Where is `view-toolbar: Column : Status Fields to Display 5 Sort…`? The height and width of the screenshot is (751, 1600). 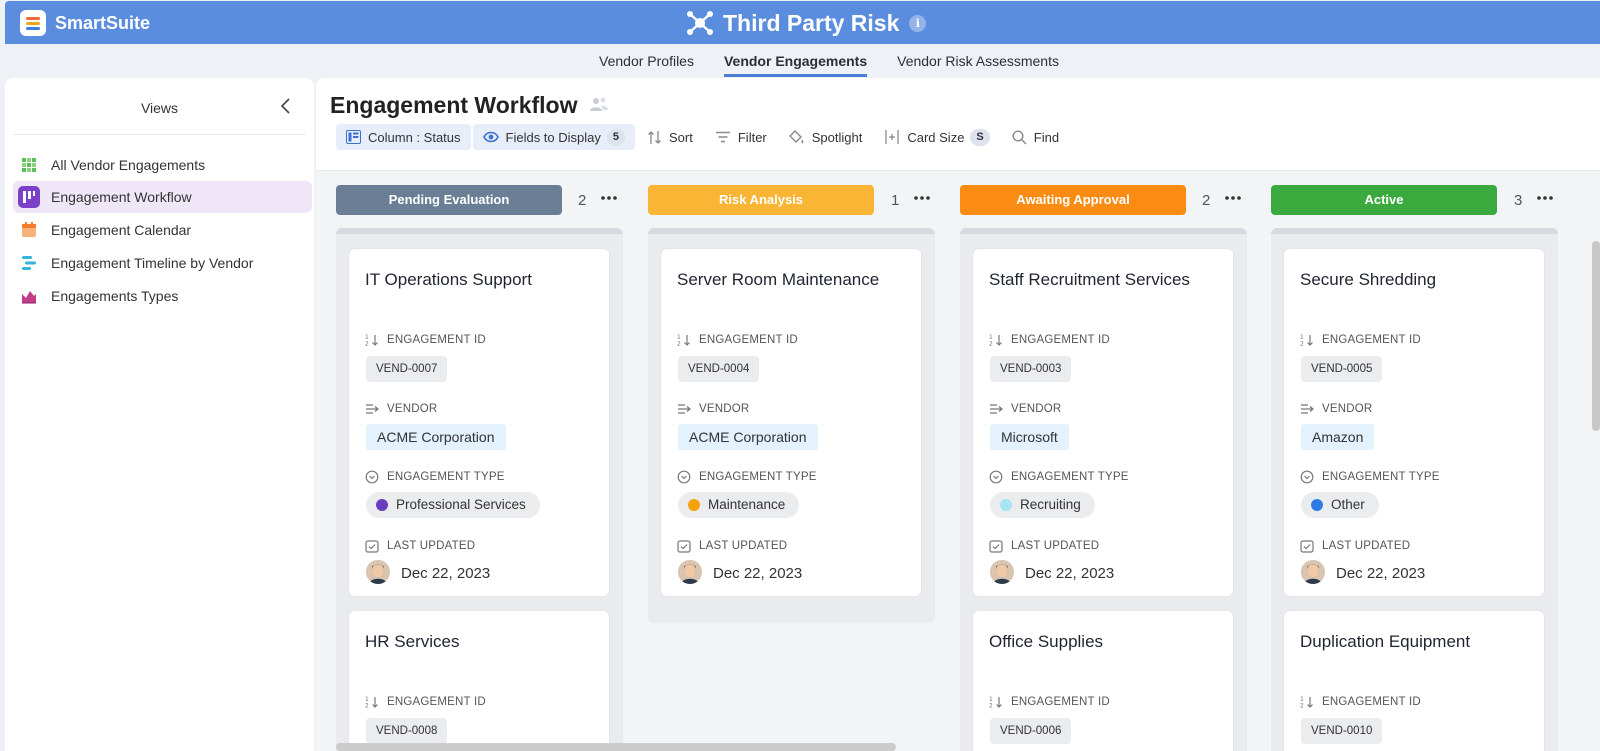
view-toolbar: Column : Status Fields to Display 5 Sort… is located at coordinates (703, 137).